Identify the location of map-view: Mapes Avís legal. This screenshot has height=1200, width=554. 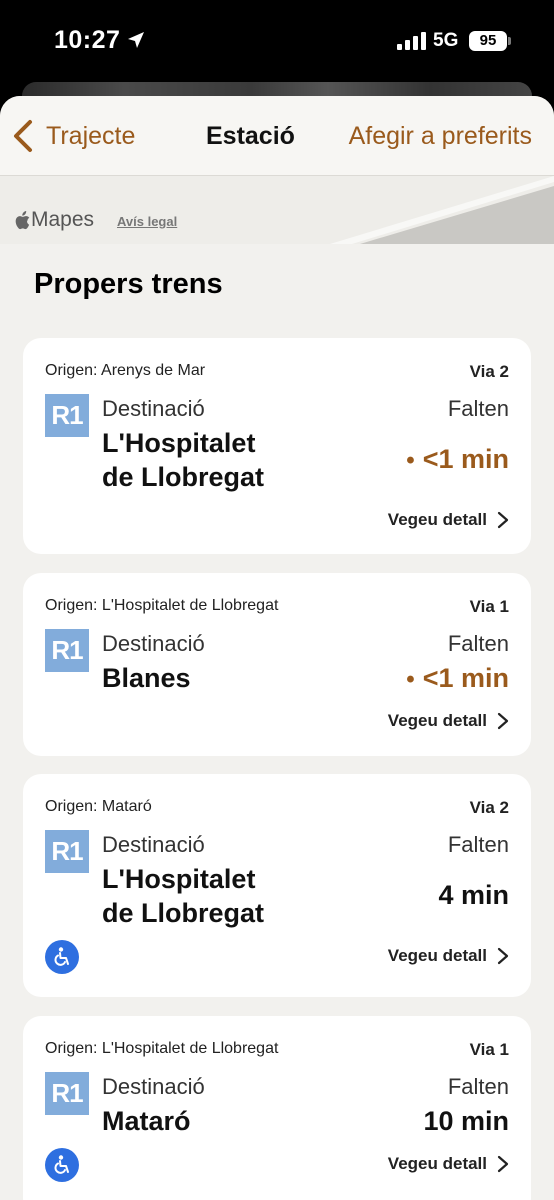
(277, 210).